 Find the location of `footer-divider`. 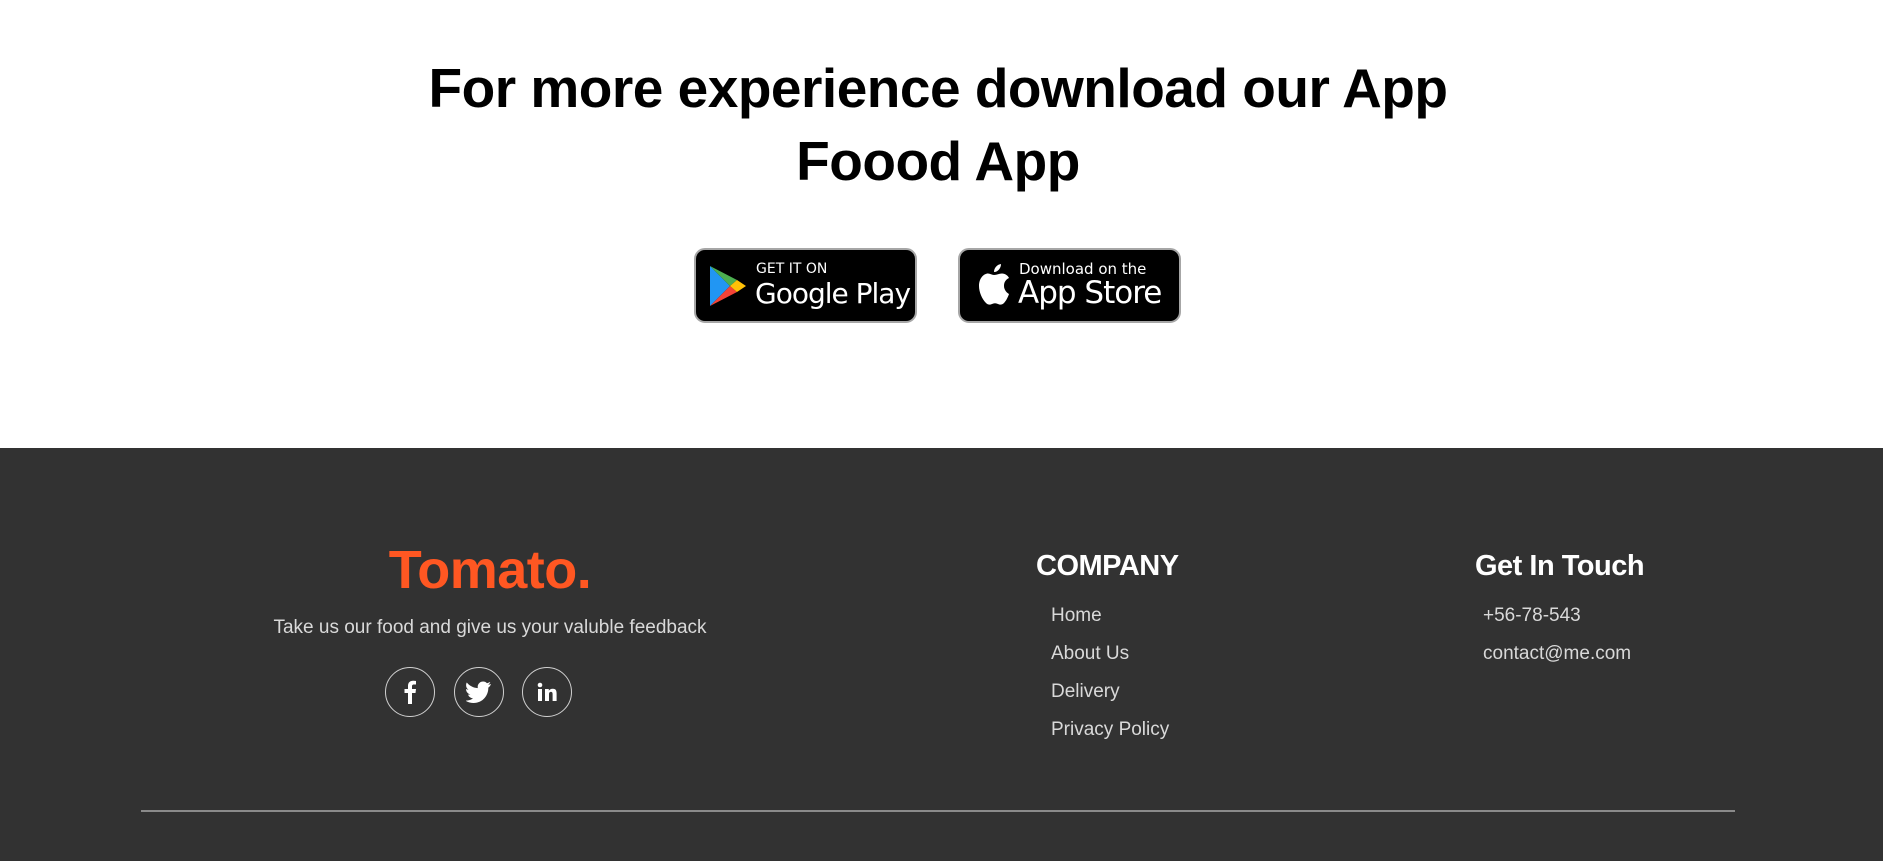

footer-divider is located at coordinates (938, 811).